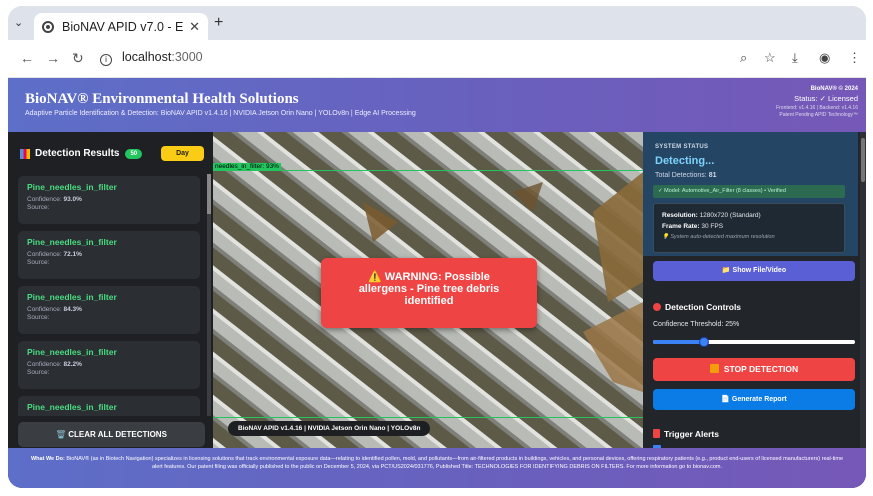 Image resolution: width=873 pixels, height=496 pixels. Describe the element at coordinates (656, 433) in the screenshot. I see `alert-icon` at that location.